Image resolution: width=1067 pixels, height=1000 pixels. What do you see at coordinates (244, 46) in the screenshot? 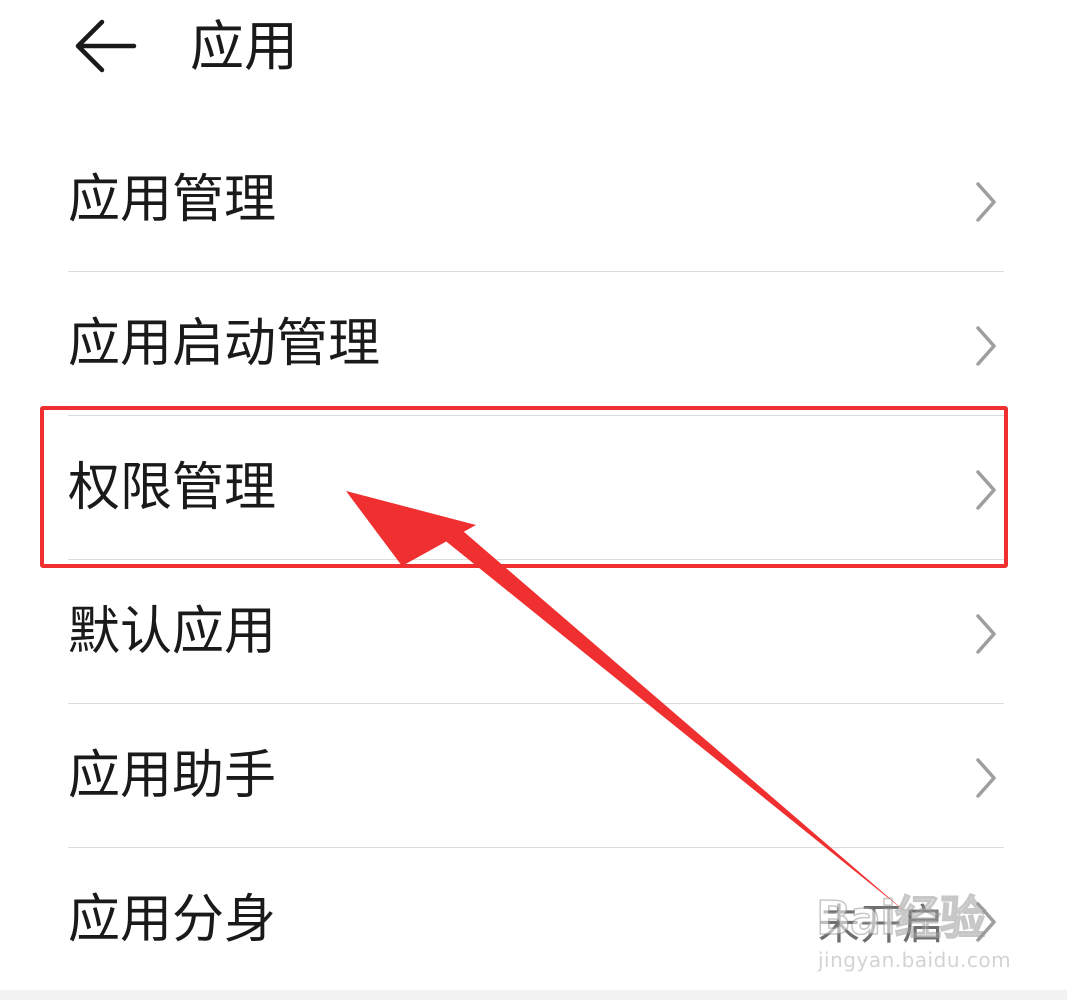
I see `page-title: 应用` at bounding box center [244, 46].